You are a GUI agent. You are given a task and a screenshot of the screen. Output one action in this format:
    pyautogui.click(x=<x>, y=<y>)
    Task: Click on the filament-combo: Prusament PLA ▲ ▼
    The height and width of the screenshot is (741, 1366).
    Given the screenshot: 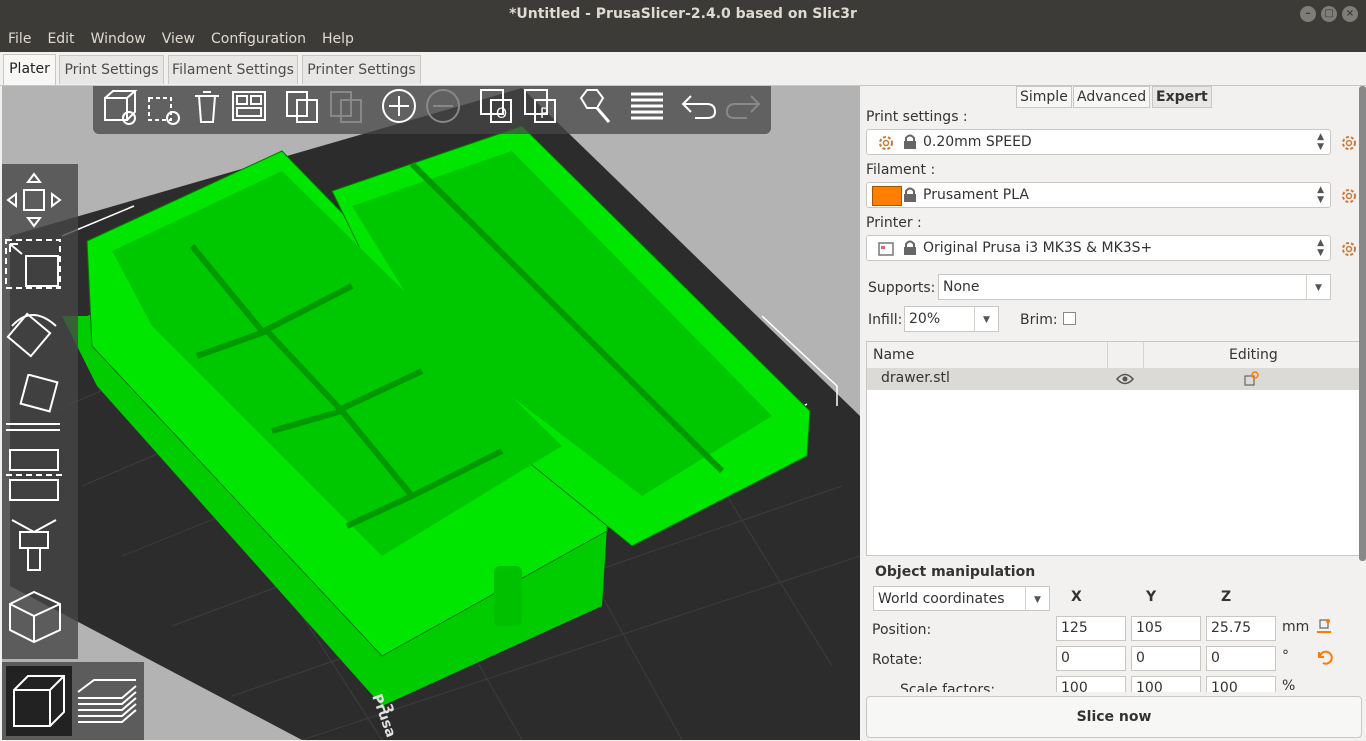 What is the action you would take?
    pyautogui.click(x=1098, y=195)
    